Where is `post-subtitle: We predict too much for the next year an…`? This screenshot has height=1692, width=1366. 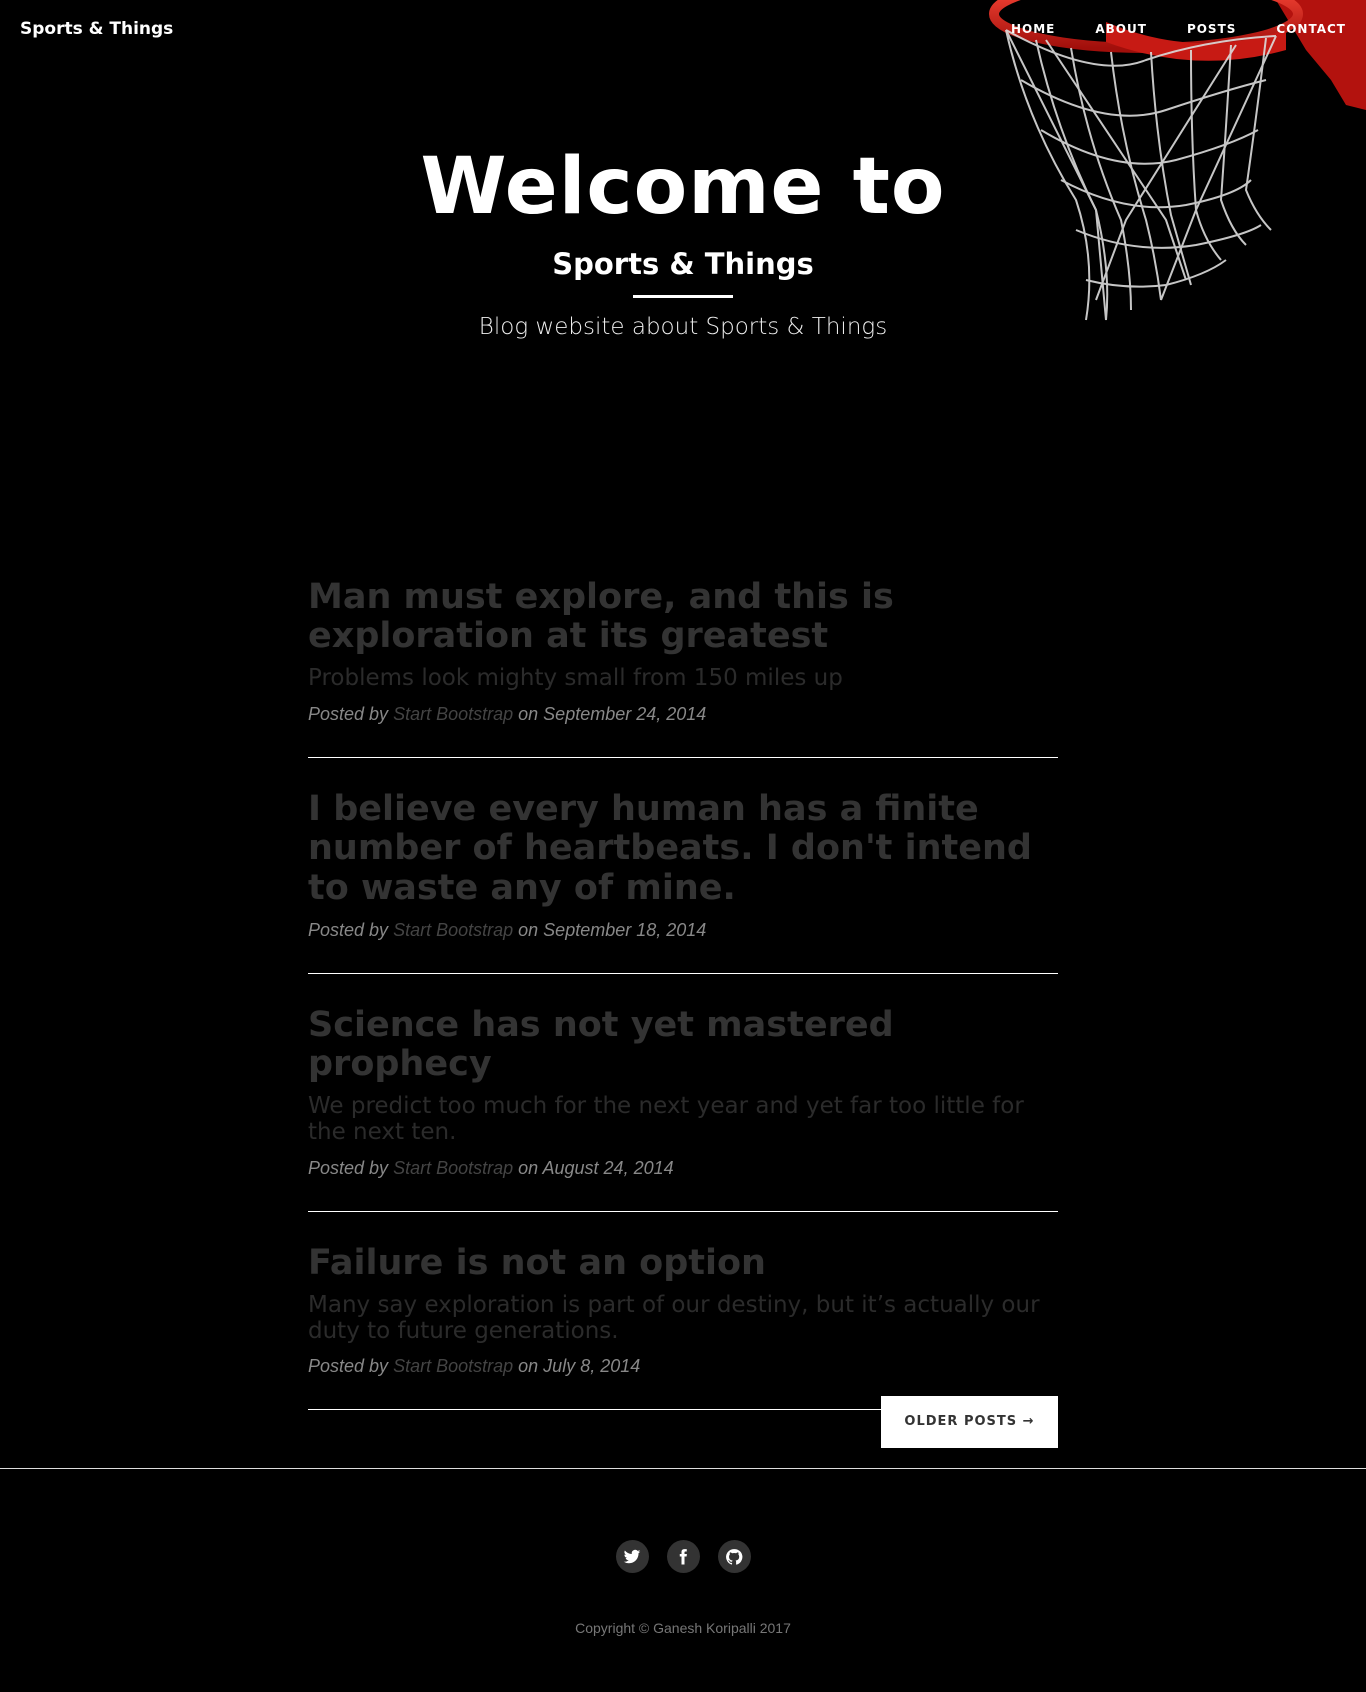 post-subtitle: We predict too much for the next year an… is located at coordinates (683, 1119).